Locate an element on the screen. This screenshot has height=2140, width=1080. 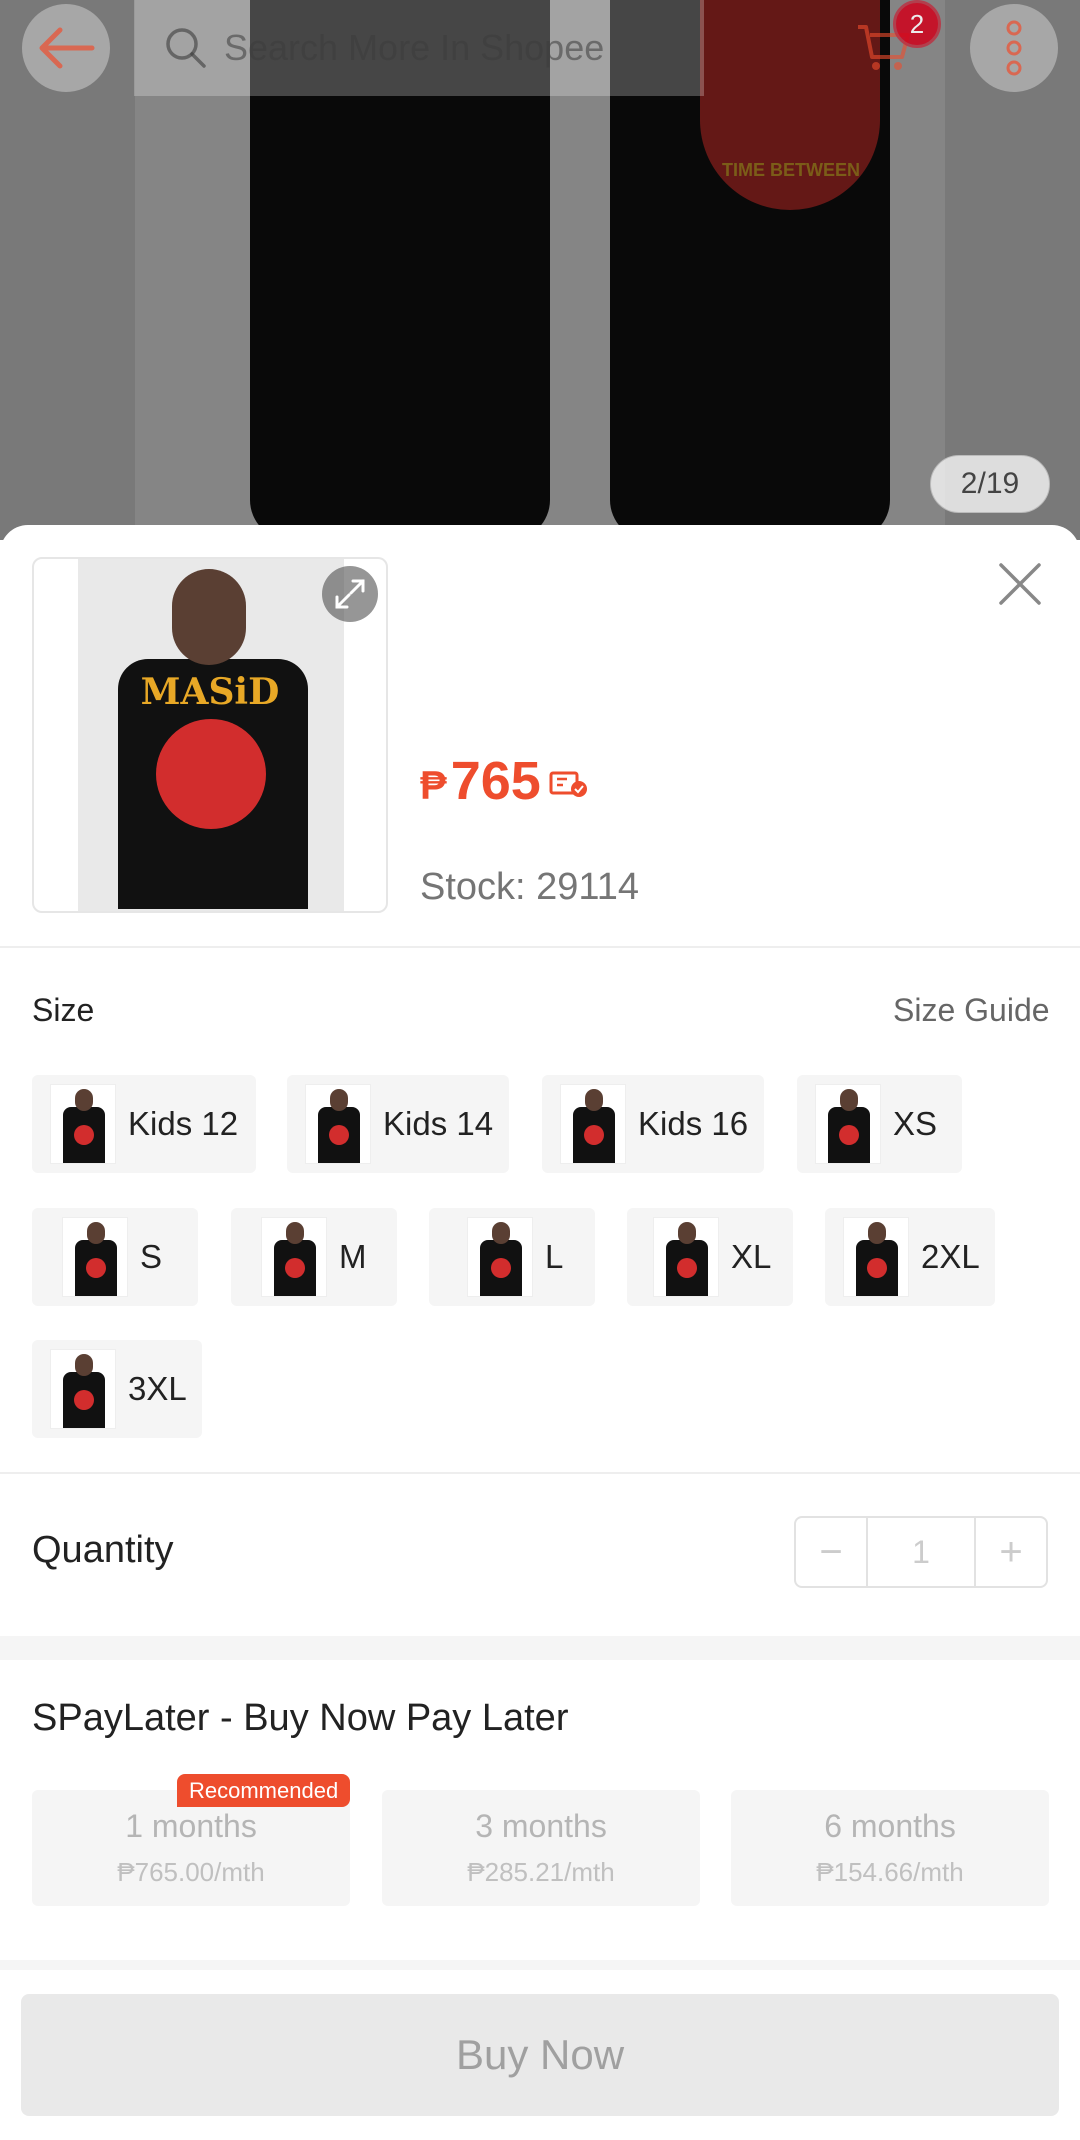
cart-count-badge: 2 is located at coordinates (917, 24).